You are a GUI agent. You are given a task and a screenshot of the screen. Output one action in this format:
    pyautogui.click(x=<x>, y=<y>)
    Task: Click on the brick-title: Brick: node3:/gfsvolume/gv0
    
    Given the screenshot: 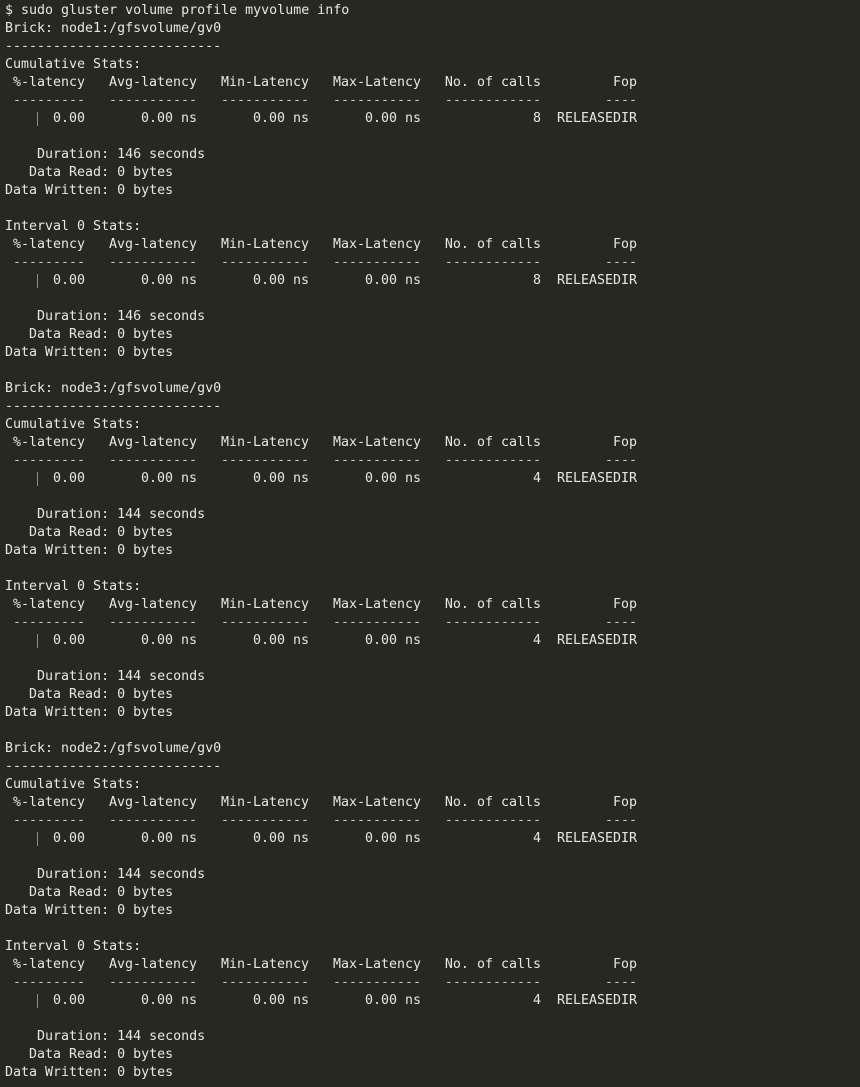 What is the action you would take?
    pyautogui.click(x=113, y=388)
    